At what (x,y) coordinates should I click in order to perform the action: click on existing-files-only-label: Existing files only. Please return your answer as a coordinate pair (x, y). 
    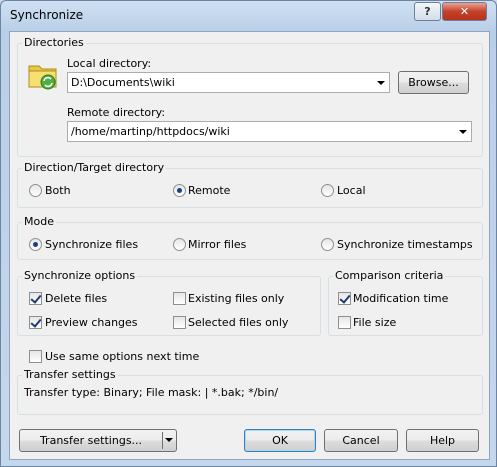
    Looking at the image, I should click on (236, 298).